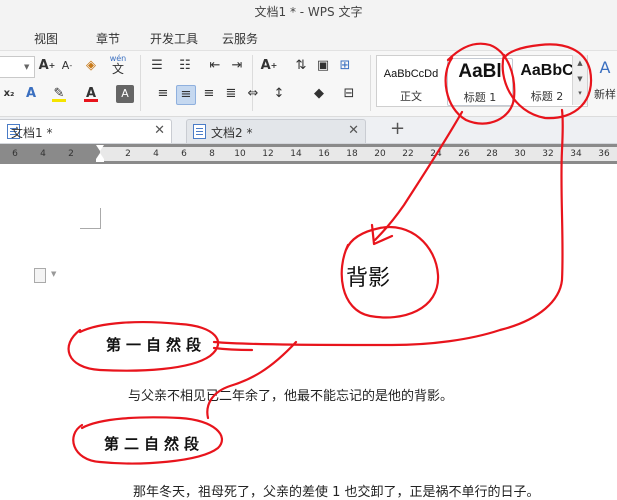 The width and height of the screenshot is (617, 500). Describe the element at coordinates (240, 38) in the screenshot. I see `menu-cloud-services: 云服务` at that location.